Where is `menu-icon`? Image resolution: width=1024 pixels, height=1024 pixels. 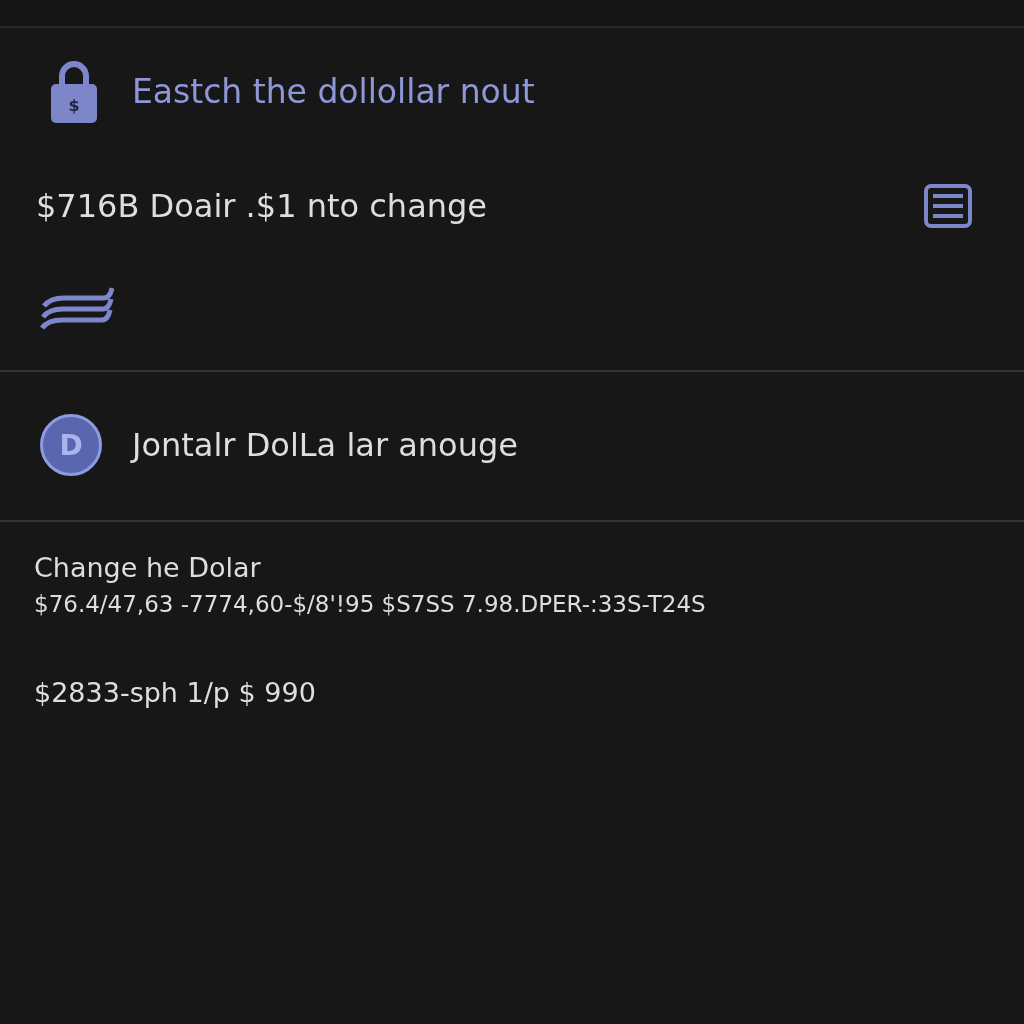
menu-icon is located at coordinates (948, 206).